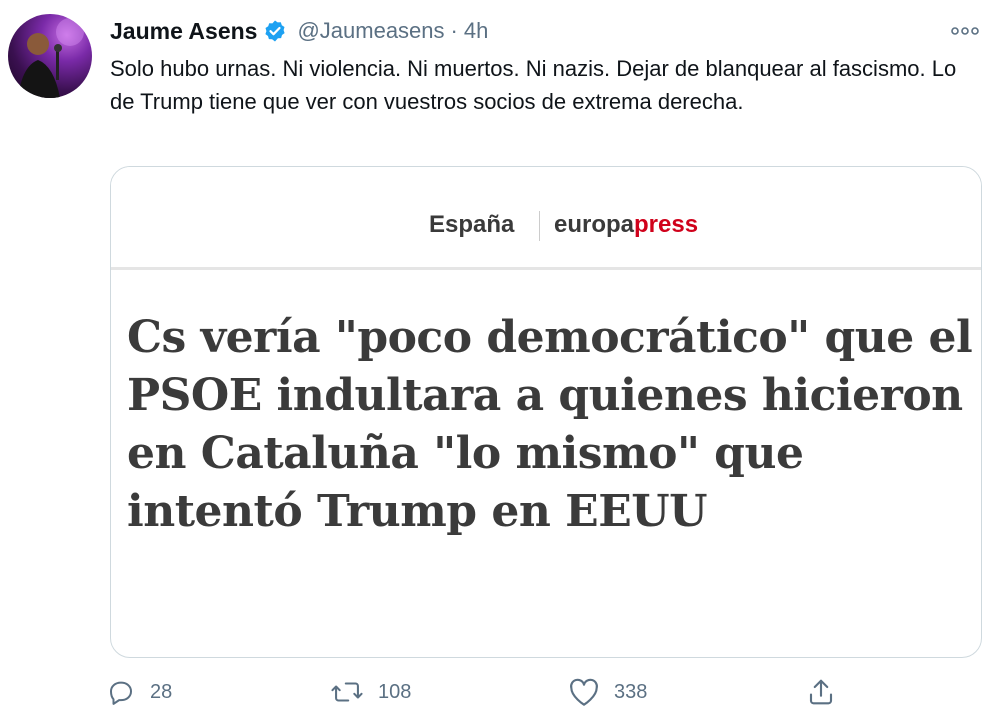 The image size is (1000, 714). I want to click on brand-europa: europa, so click(594, 224).